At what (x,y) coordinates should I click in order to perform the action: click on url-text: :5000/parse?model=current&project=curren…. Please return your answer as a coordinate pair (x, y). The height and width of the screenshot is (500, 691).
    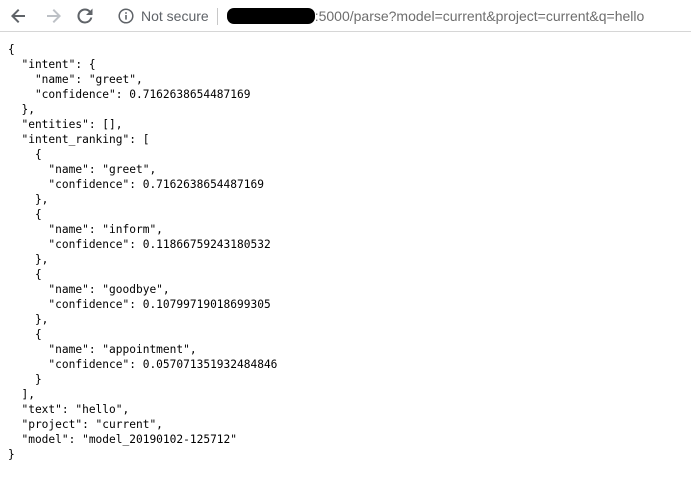
    Looking at the image, I should click on (480, 16).